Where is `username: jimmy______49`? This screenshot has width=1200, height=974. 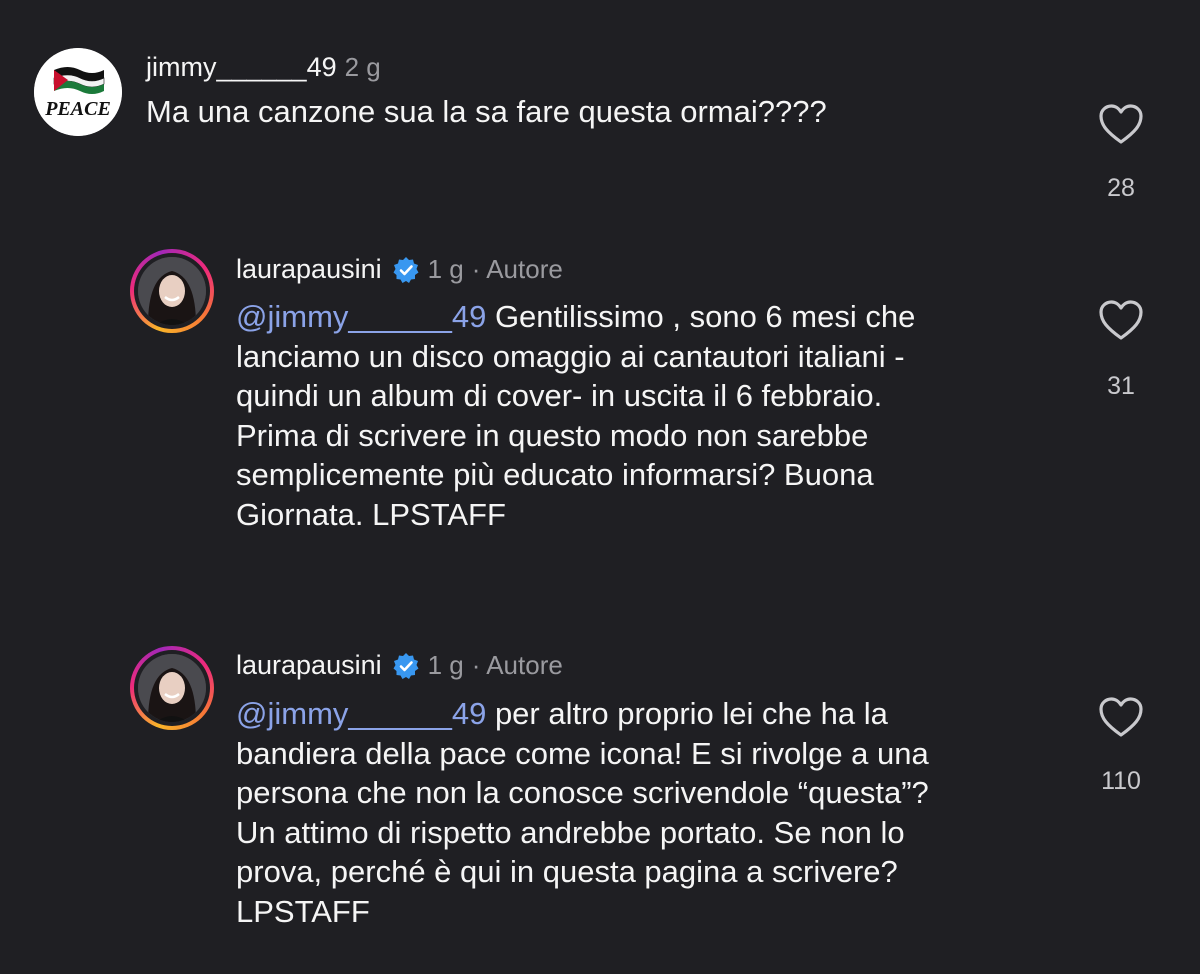 username: jimmy______49 is located at coordinates (241, 67).